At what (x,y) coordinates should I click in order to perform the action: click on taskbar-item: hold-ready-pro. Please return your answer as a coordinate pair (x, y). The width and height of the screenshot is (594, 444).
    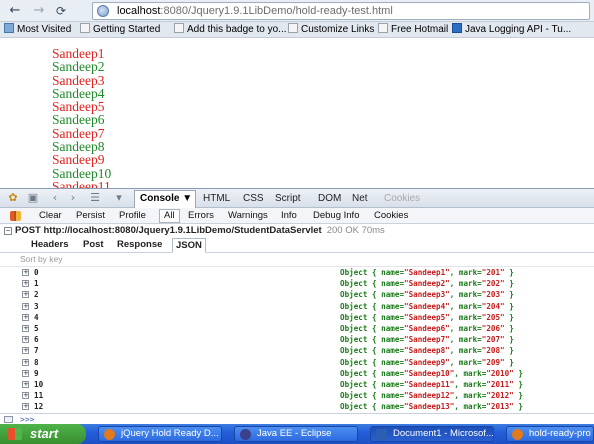
    Looking at the image, I should click on (550, 434).